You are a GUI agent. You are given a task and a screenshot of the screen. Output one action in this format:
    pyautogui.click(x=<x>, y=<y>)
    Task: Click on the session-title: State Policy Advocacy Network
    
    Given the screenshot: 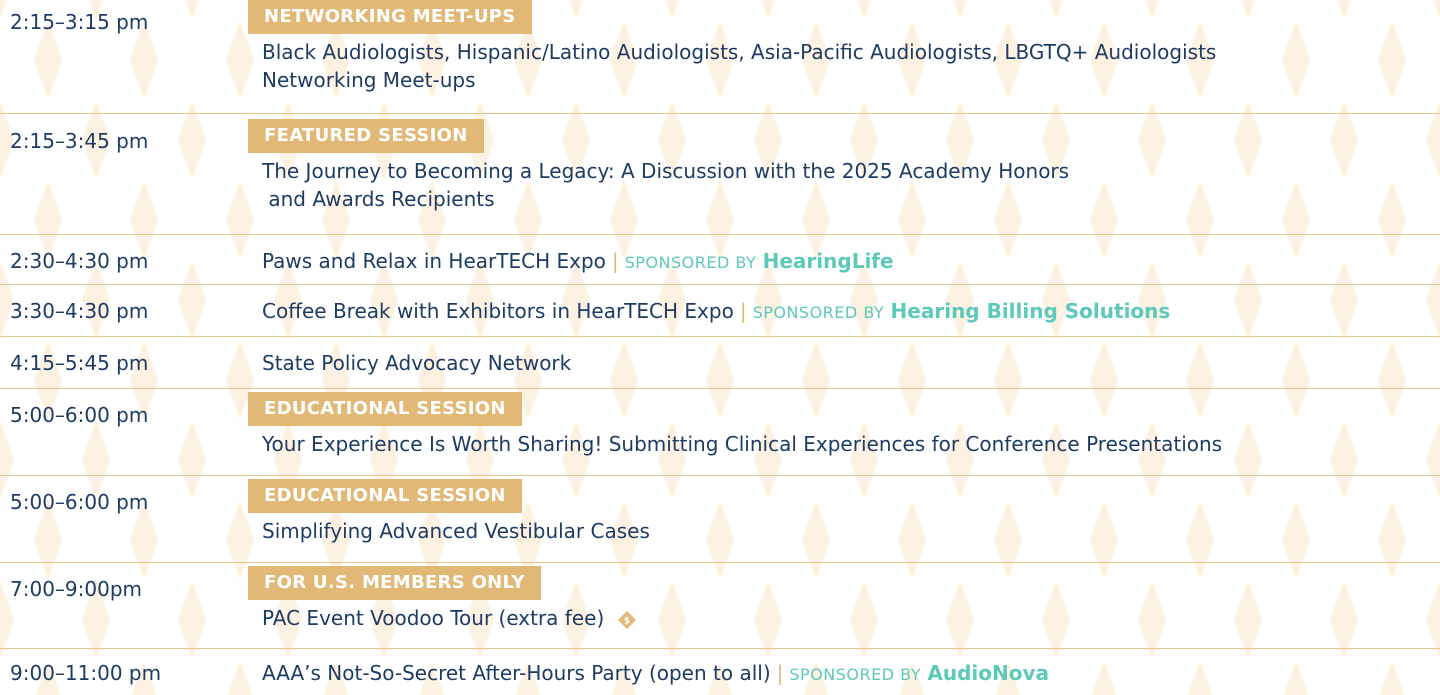 What is the action you would take?
    pyautogui.click(x=417, y=363)
    